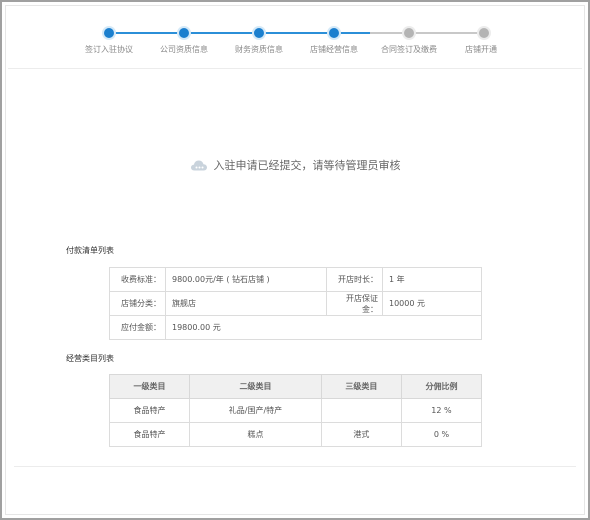  I want to click on column-header: 分佣比例, so click(441, 386).